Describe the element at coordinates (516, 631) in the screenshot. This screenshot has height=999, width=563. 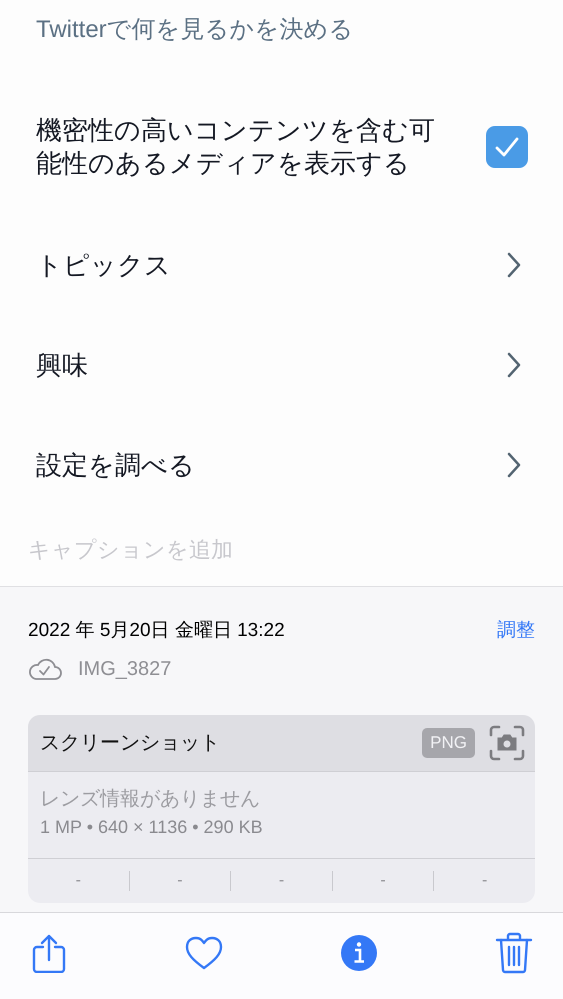
I see `adjust-link: 調整` at that location.